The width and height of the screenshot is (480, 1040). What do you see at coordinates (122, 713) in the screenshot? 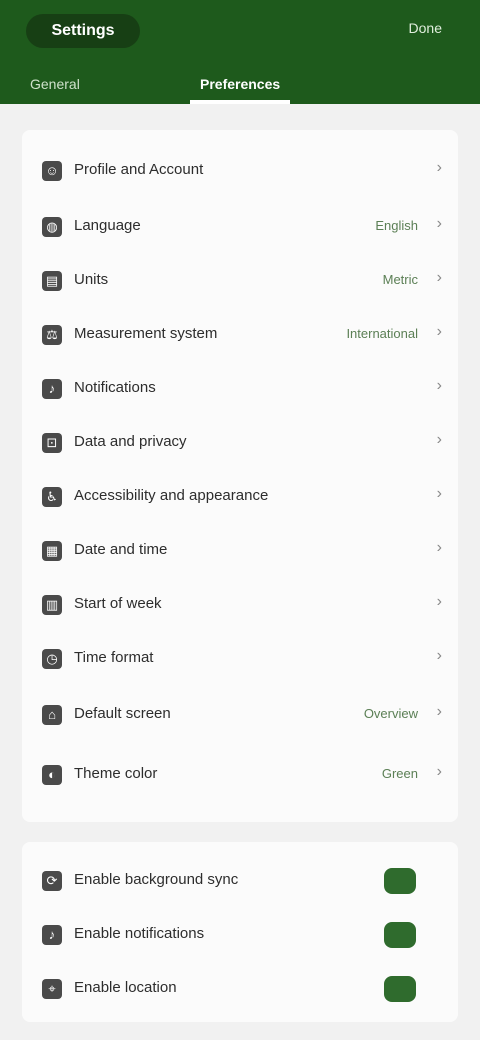
I see `settings-item-label: Default screen` at bounding box center [122, 713].